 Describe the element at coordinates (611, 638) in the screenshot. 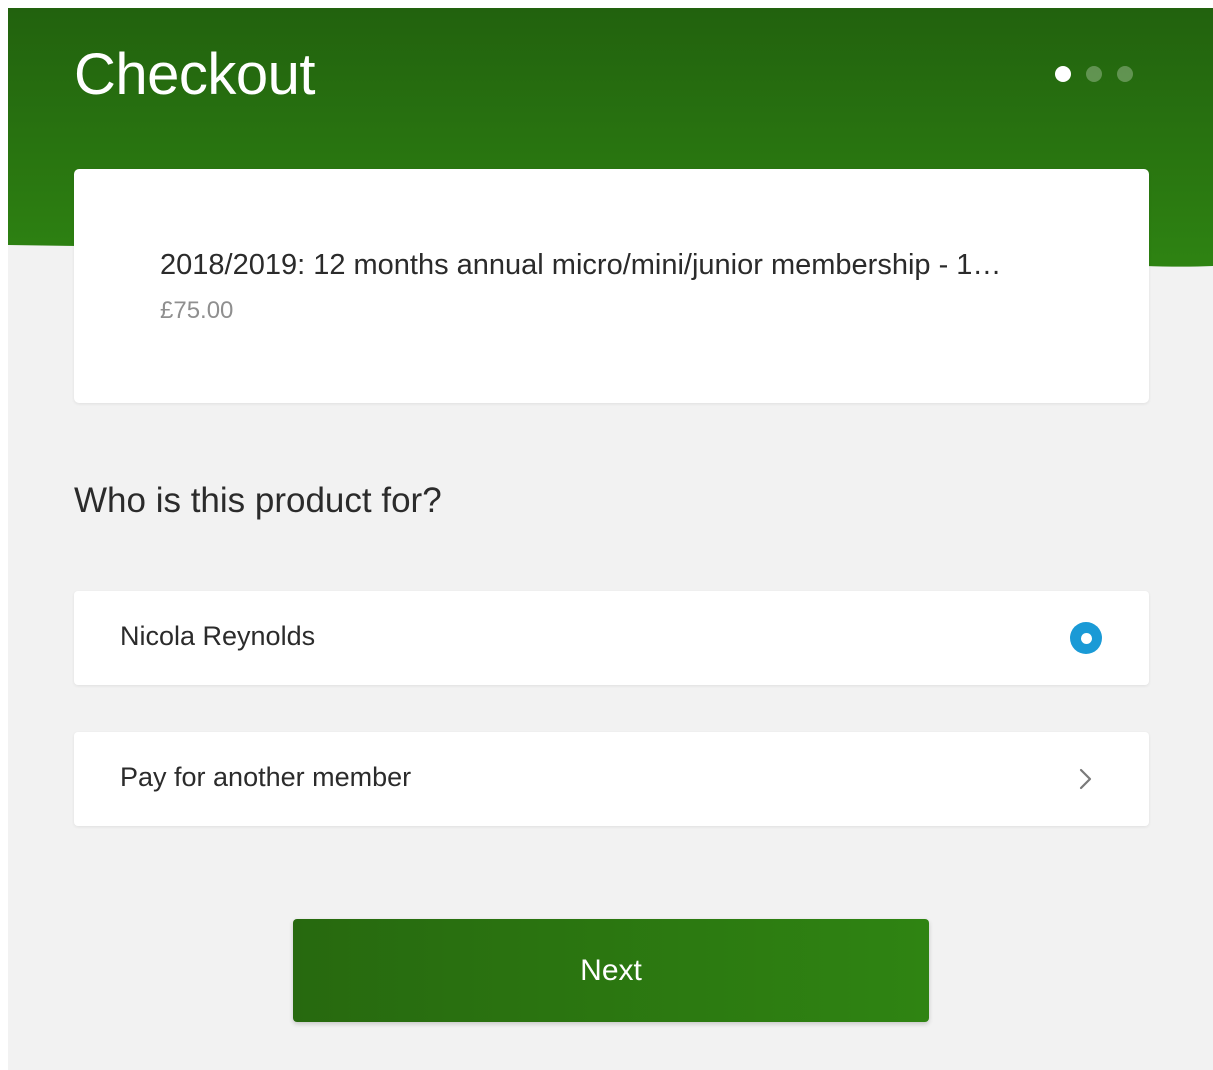

I see `option-nicola-reynolds: Nicola Reynolds` at that location.